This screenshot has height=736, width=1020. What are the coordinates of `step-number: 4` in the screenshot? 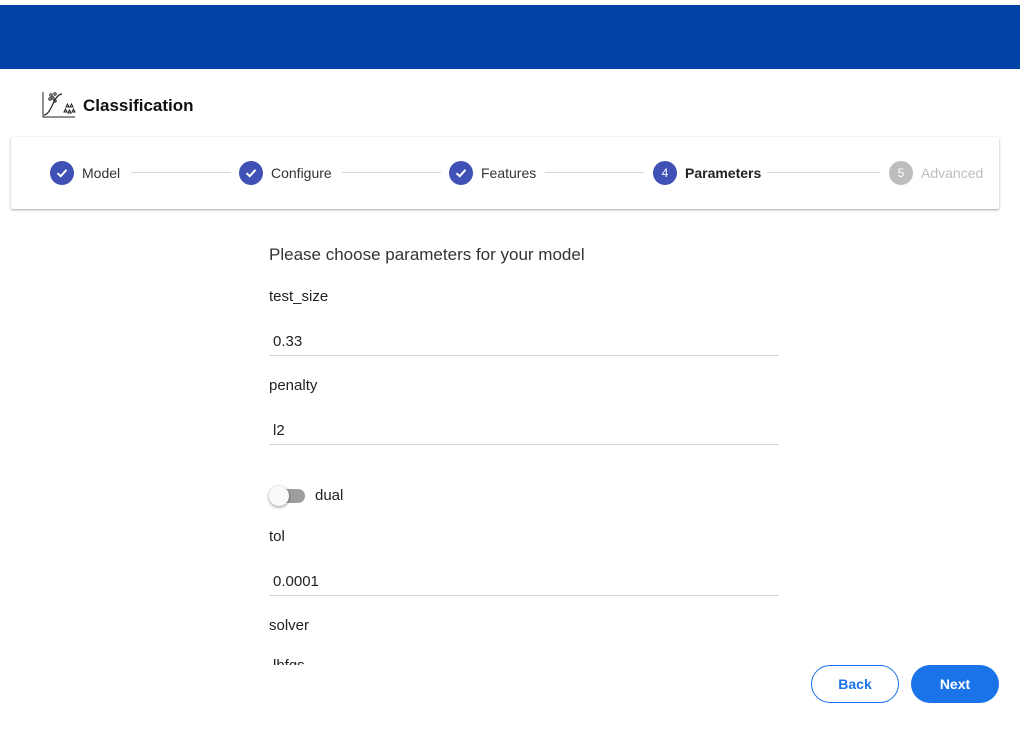 It's located at (665, 173).